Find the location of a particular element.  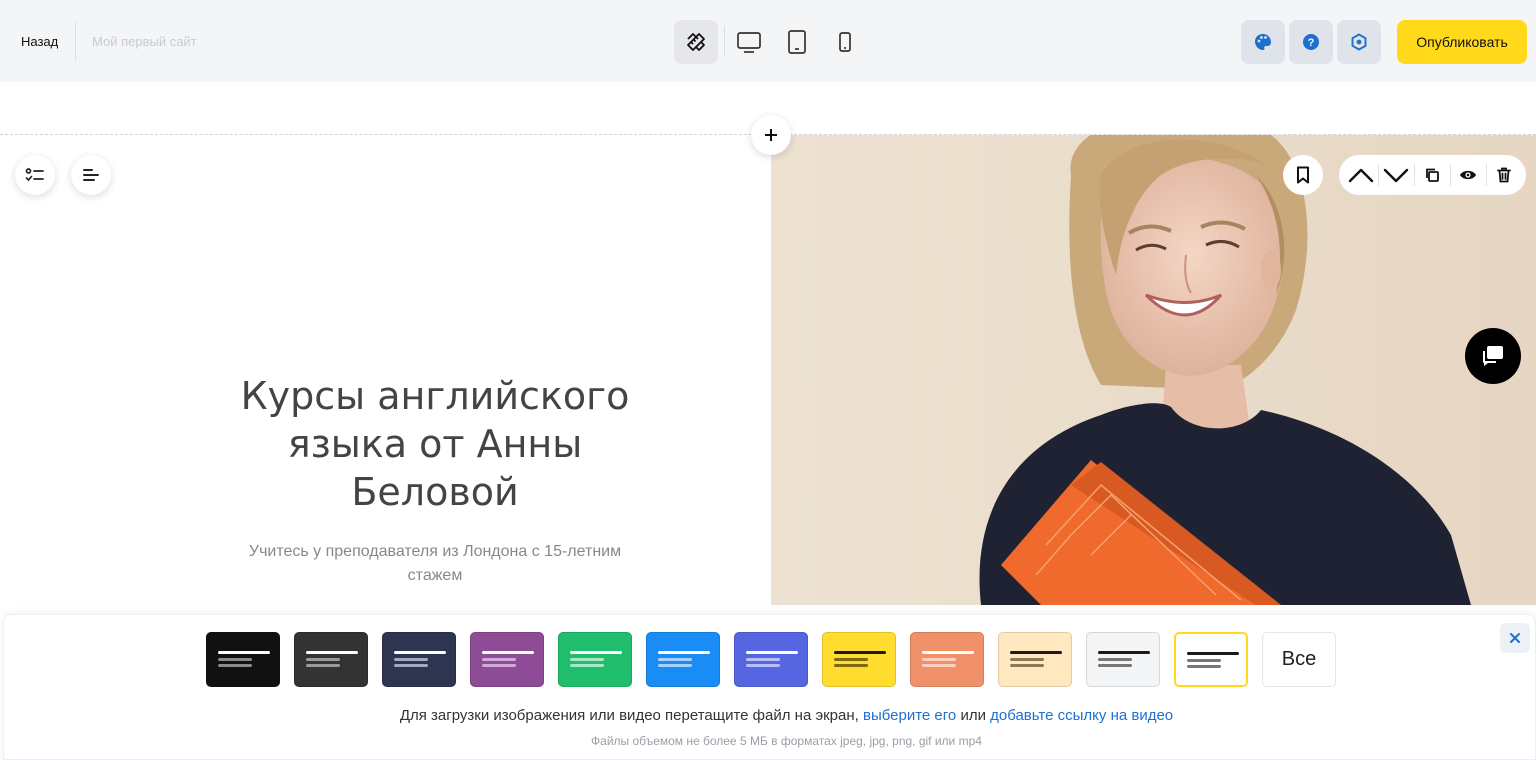

publish-button: Опубликовать is located at coordinates (1462, 42).